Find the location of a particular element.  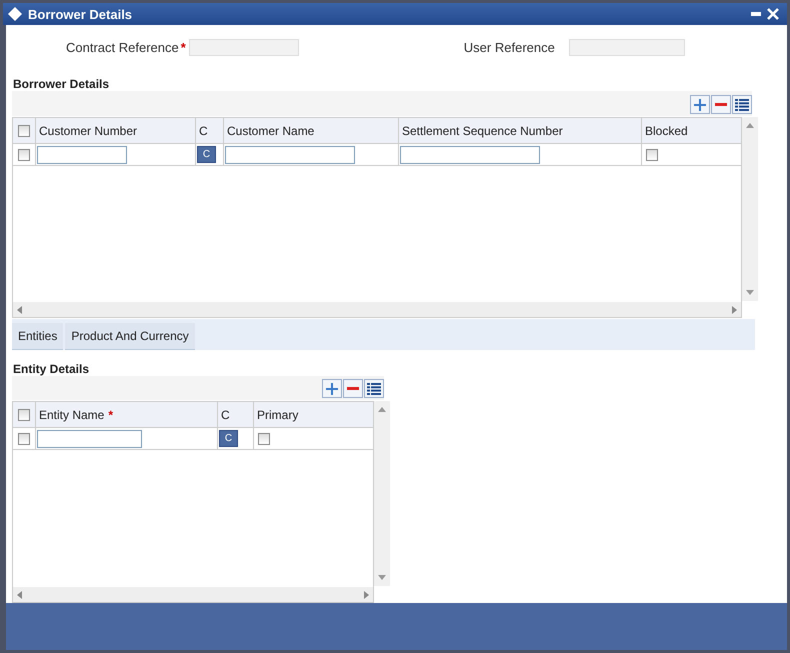

window-title: Borrower Details is located at coordinates (80, 14).